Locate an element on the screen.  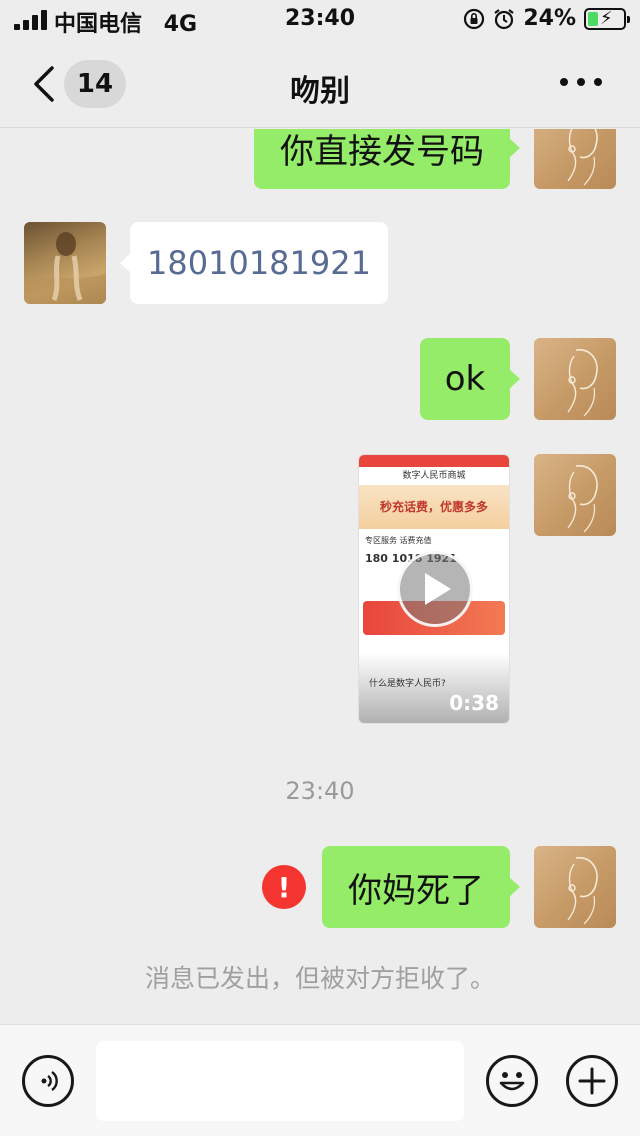
message-text: ok is located at coordinates (465, 379).